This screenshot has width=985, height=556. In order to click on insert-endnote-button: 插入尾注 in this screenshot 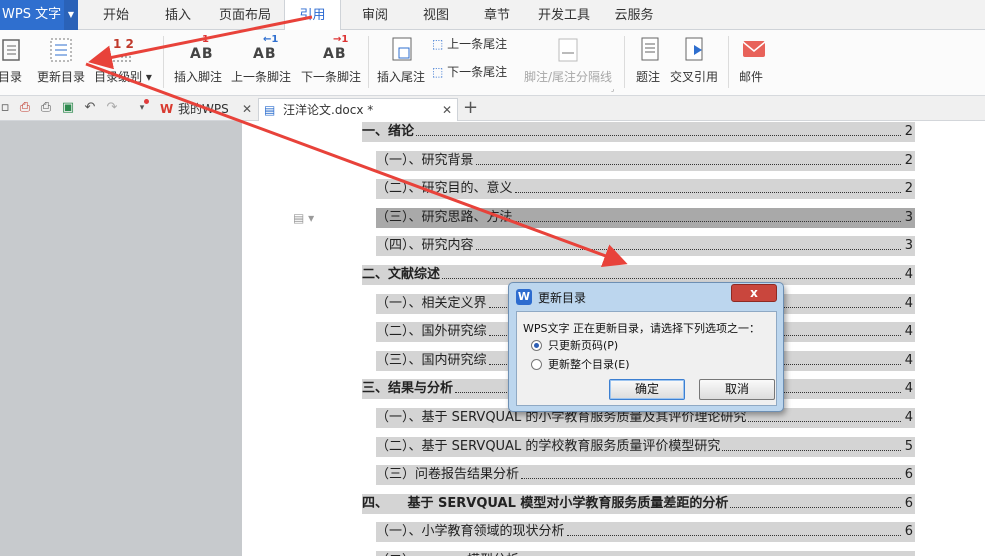, I will do `click(401, 62)`.